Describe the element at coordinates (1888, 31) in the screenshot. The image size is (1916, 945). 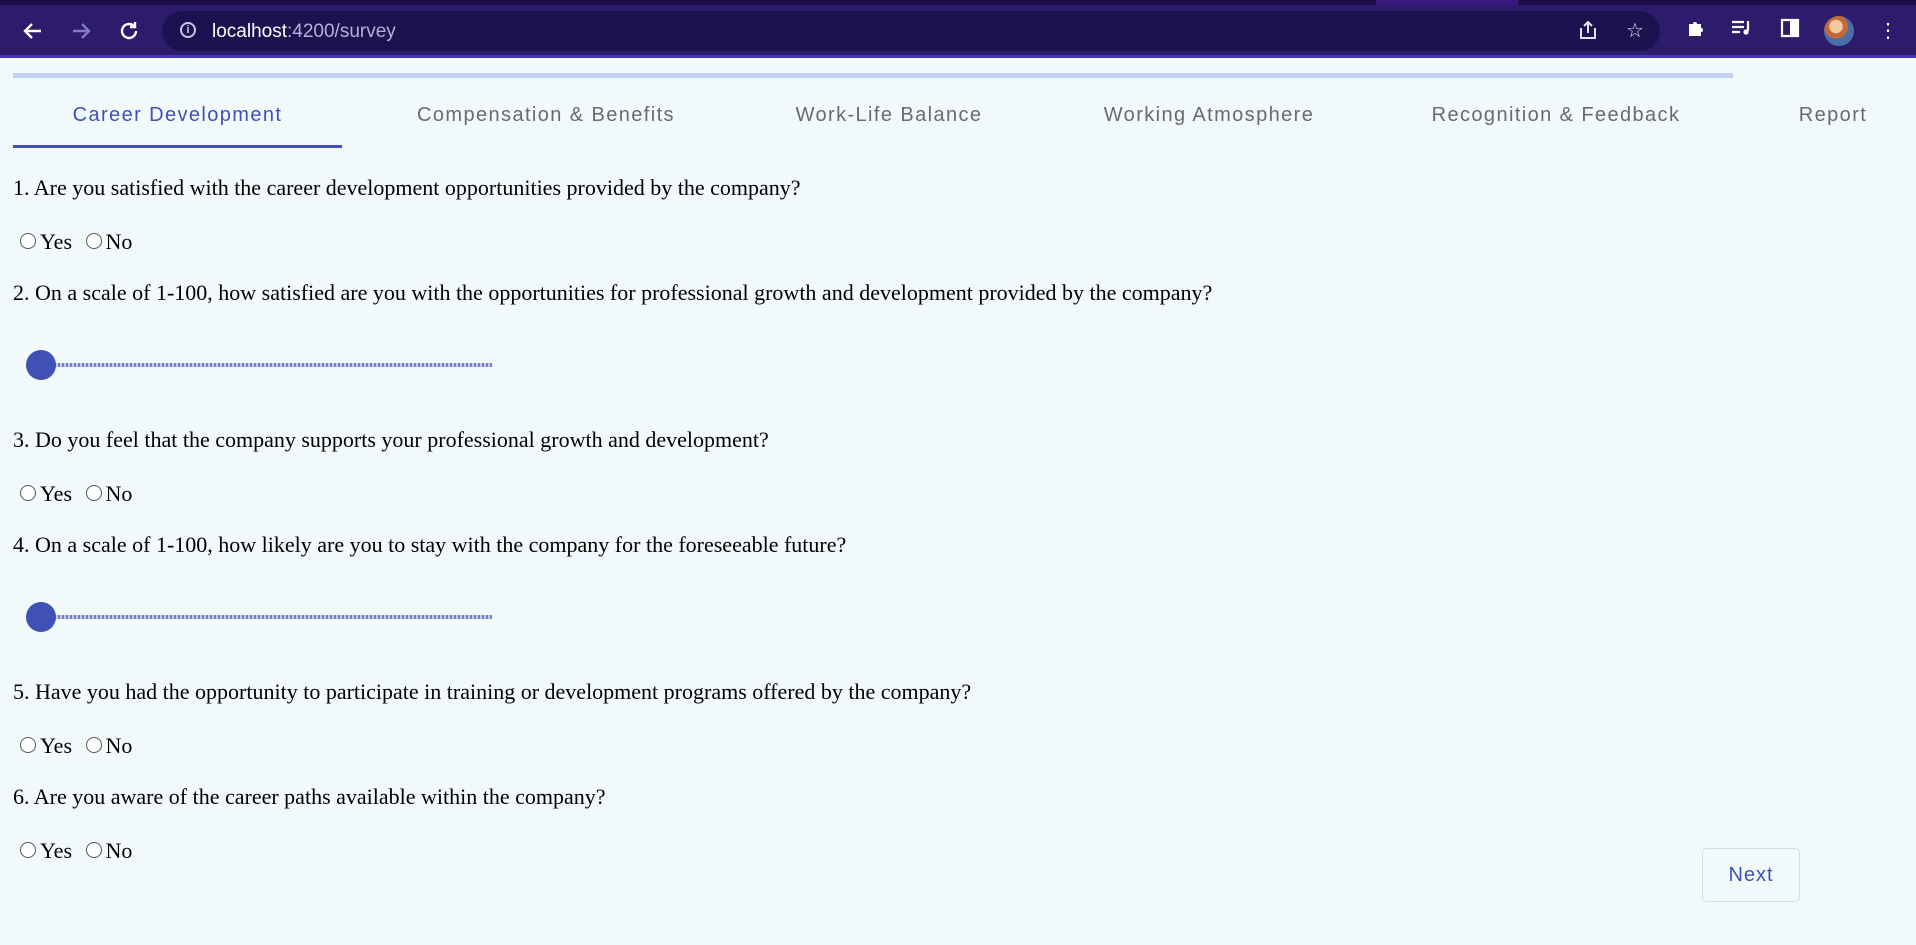
I see `more-menu-icon: ⋮` at that location.